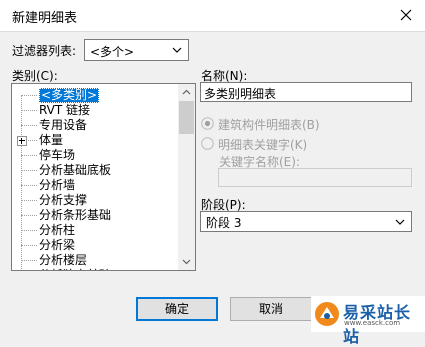  Describe the element at coordinates (95, 200) in the screenshot. I see `tree-item: 分析支撑` at that location.